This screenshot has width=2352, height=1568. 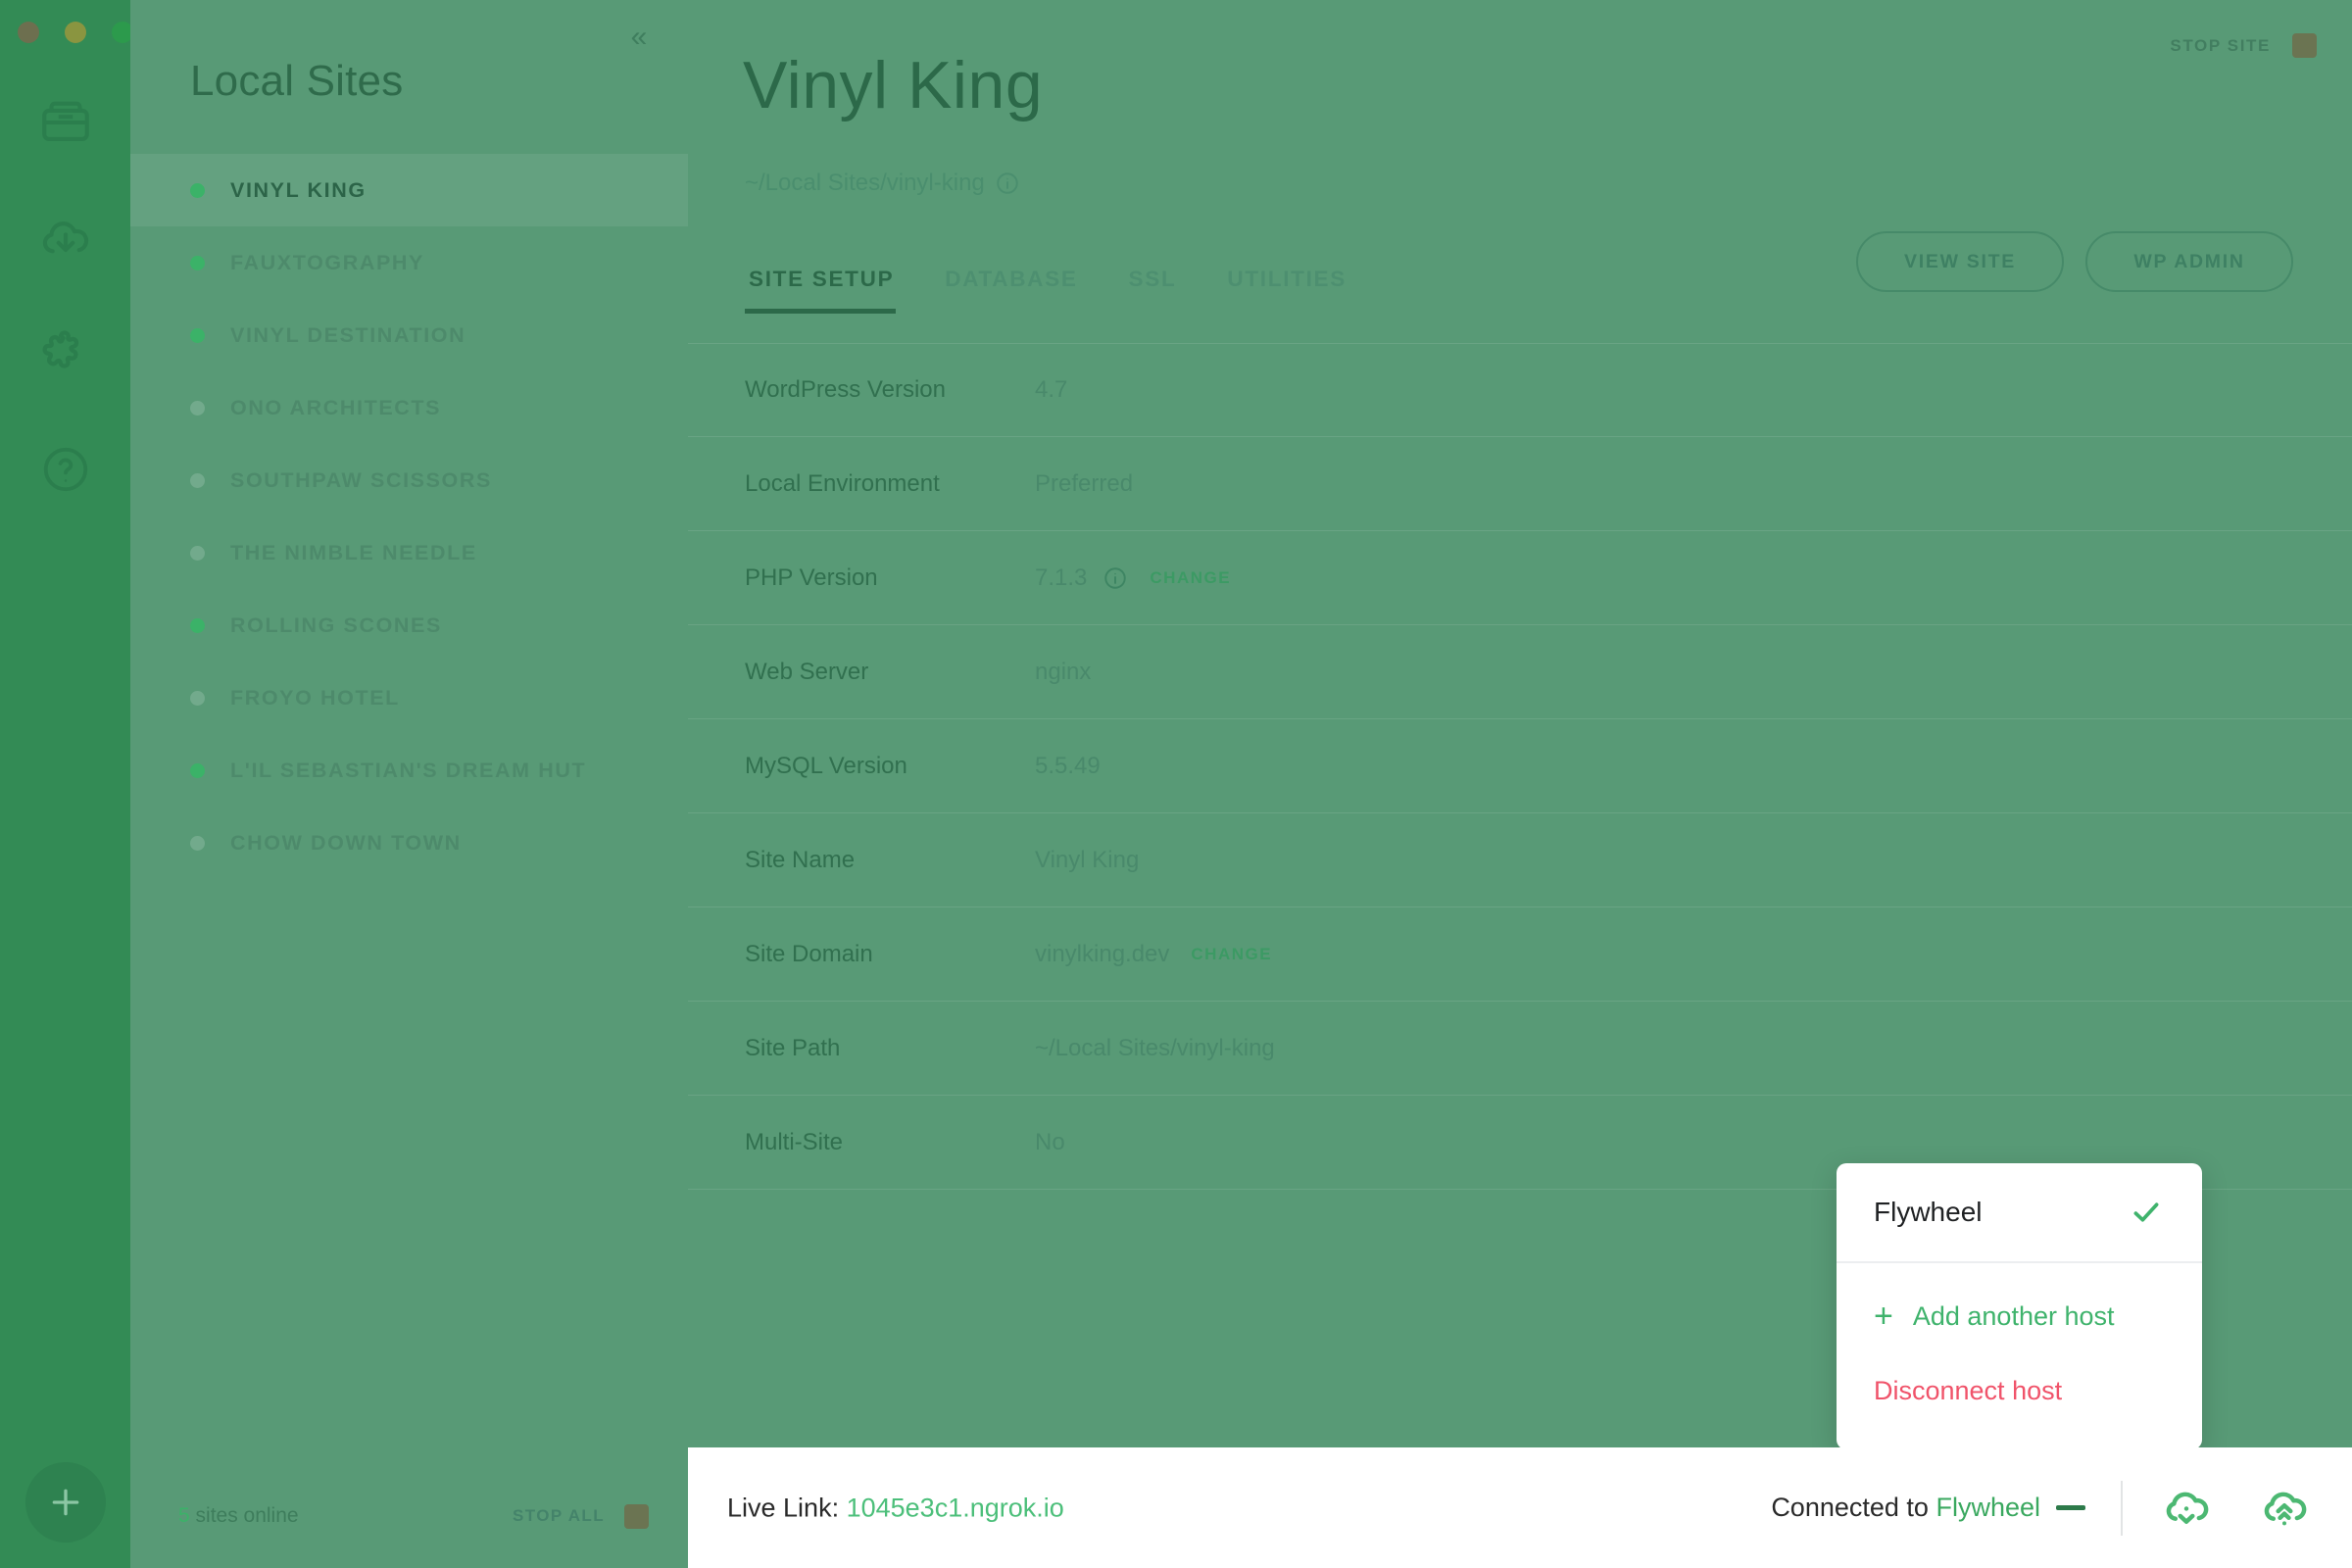 What do you see at coordinates (1133, 578) in the screenshot?
I see `row-value: 7.1.3 CHANGE` at bounding box center [1133, 578].